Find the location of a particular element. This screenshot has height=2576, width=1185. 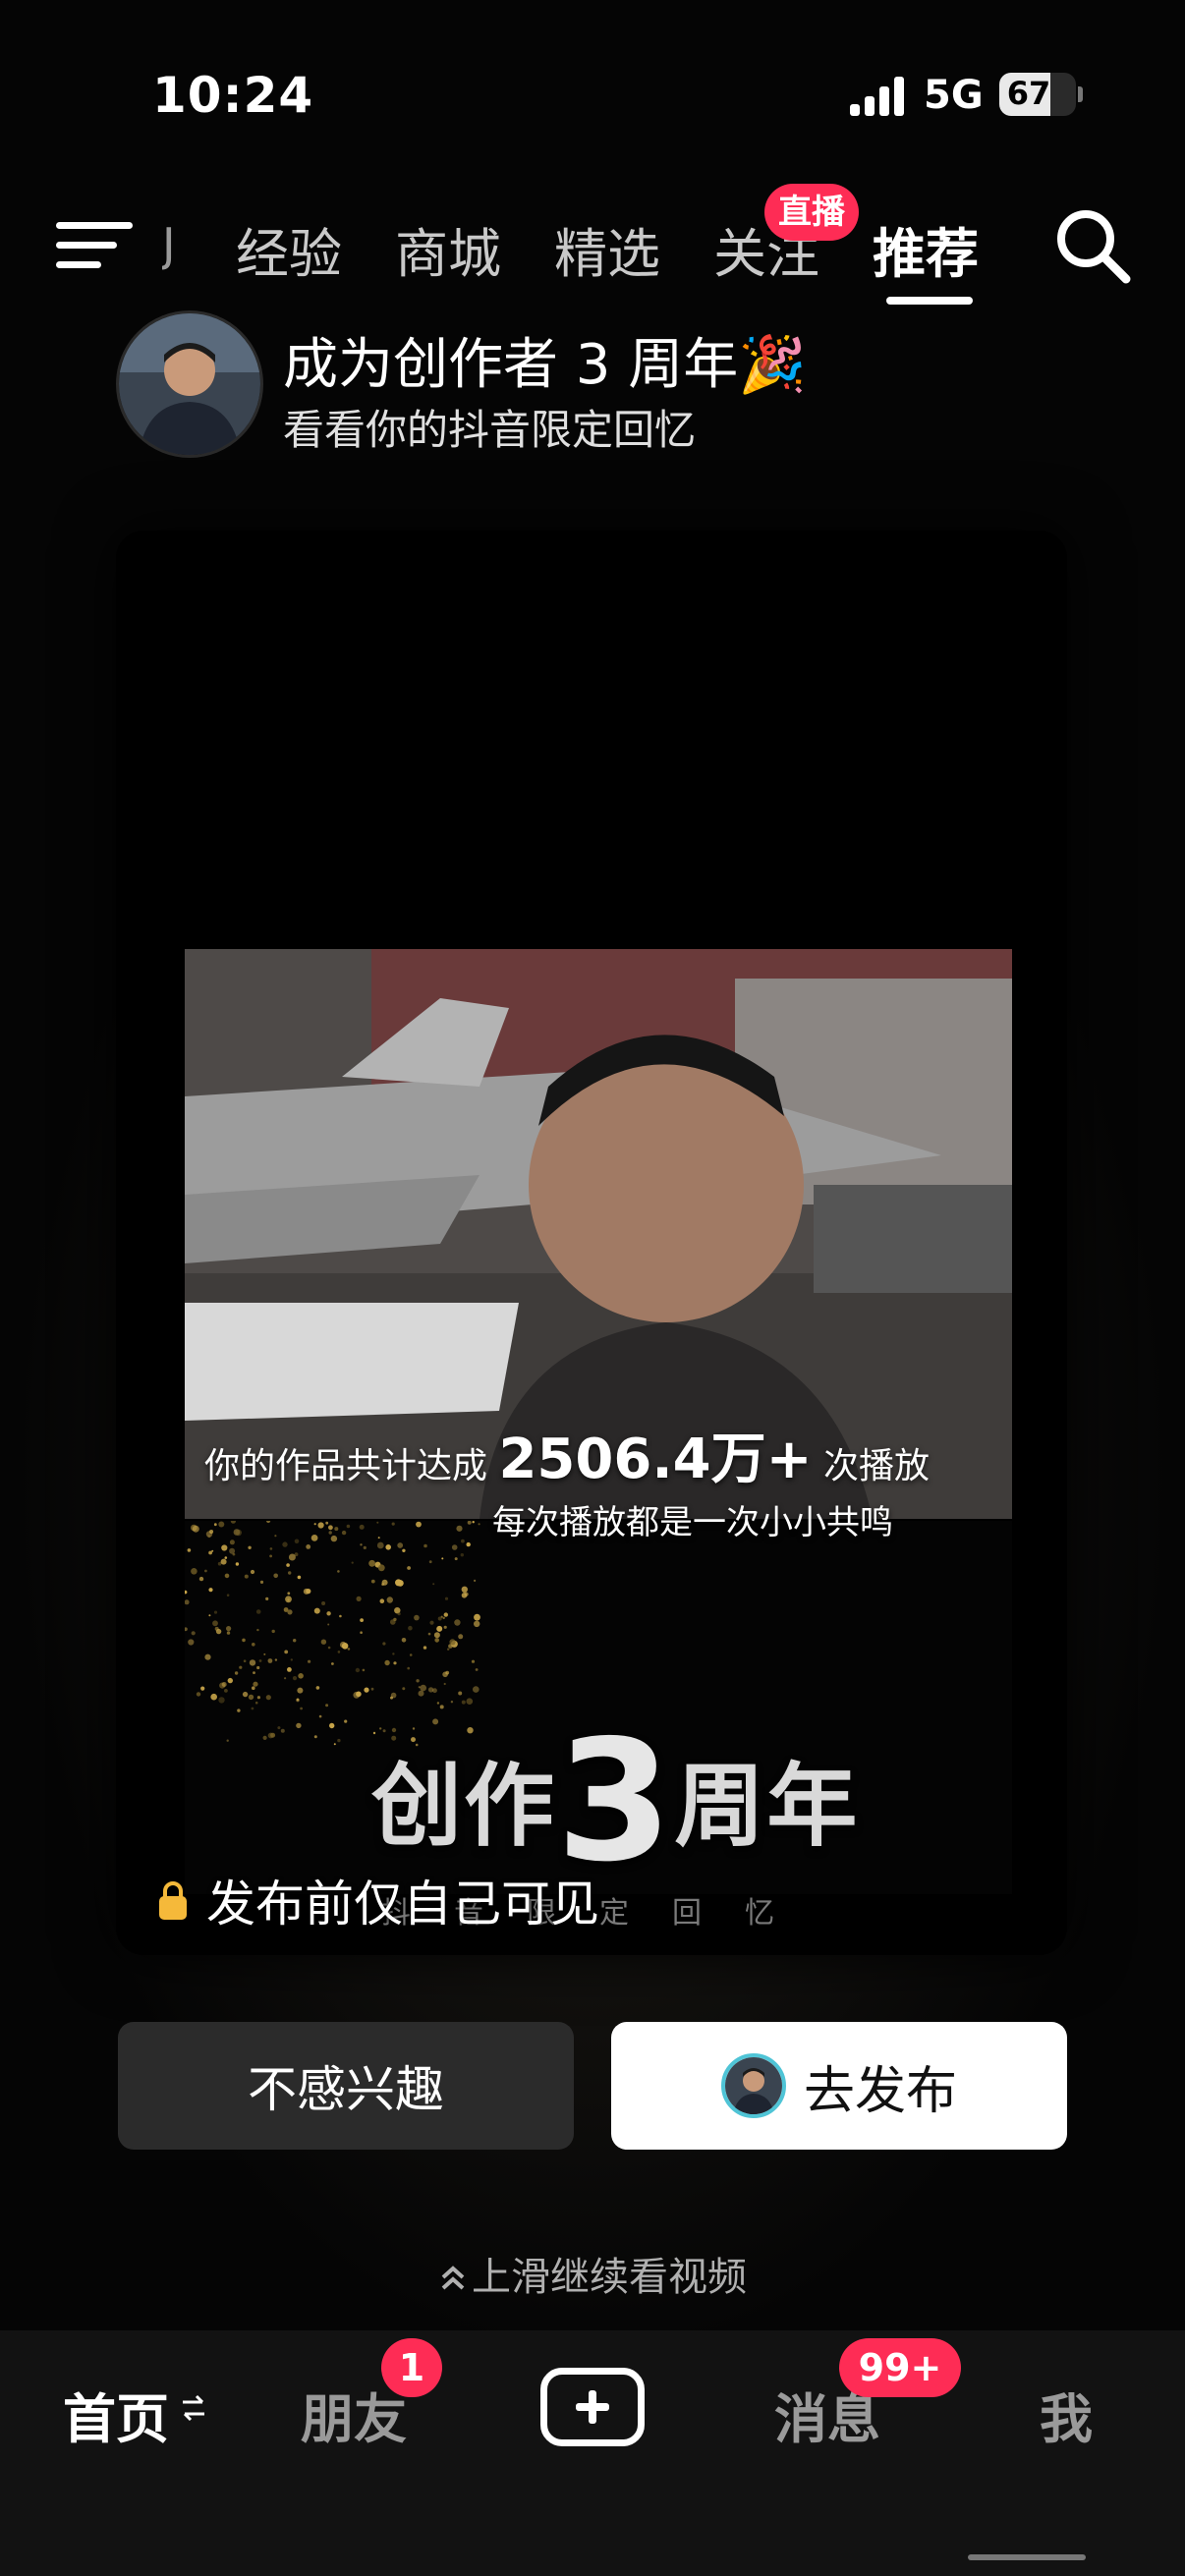

home-indicator is located at coordinates (1027, 2557).